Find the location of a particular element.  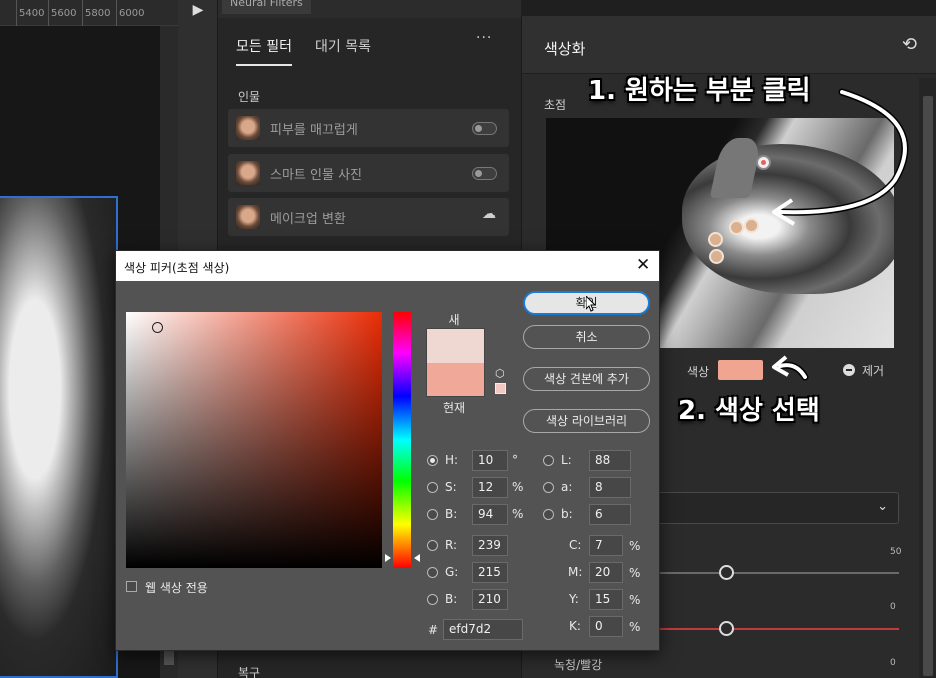

web-safe-swatch is located at coordinates (500, 388).